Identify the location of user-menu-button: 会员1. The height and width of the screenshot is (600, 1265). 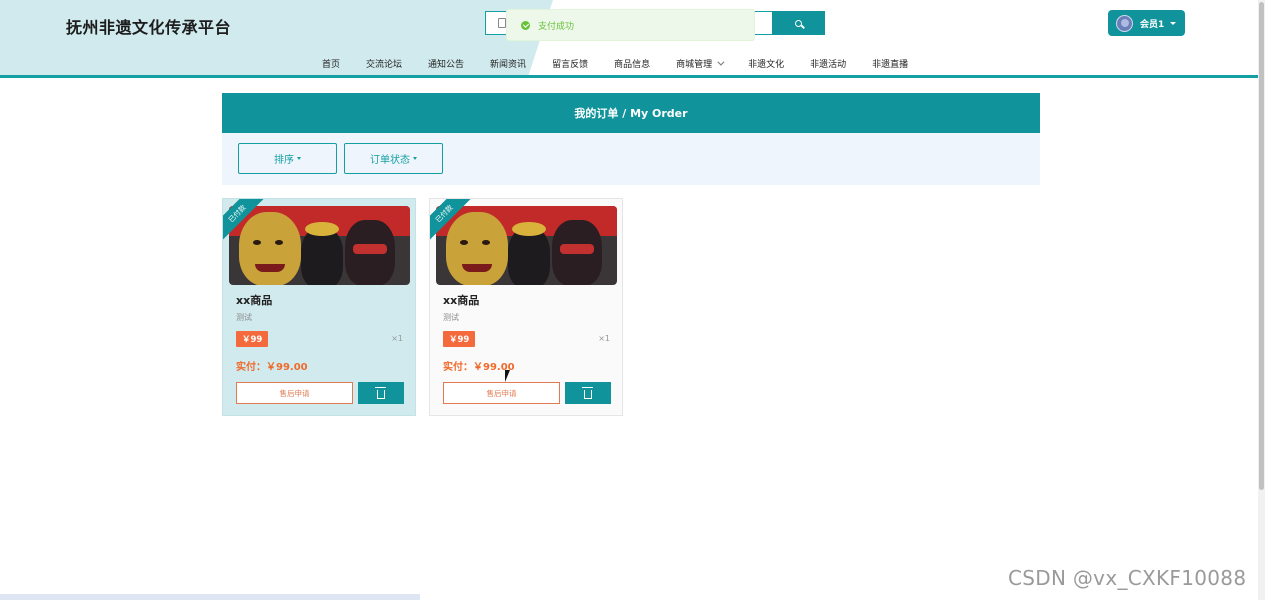
(1146, 23).